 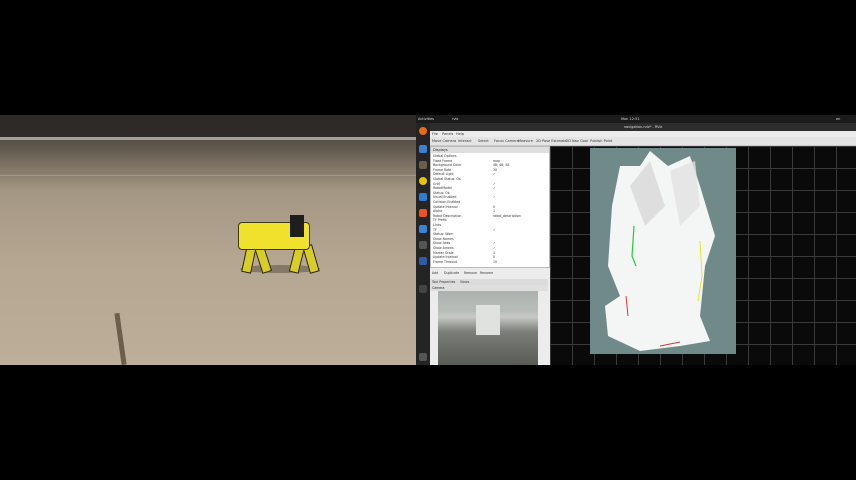 I want to click on apps-icon, so click(x=423, y=357).